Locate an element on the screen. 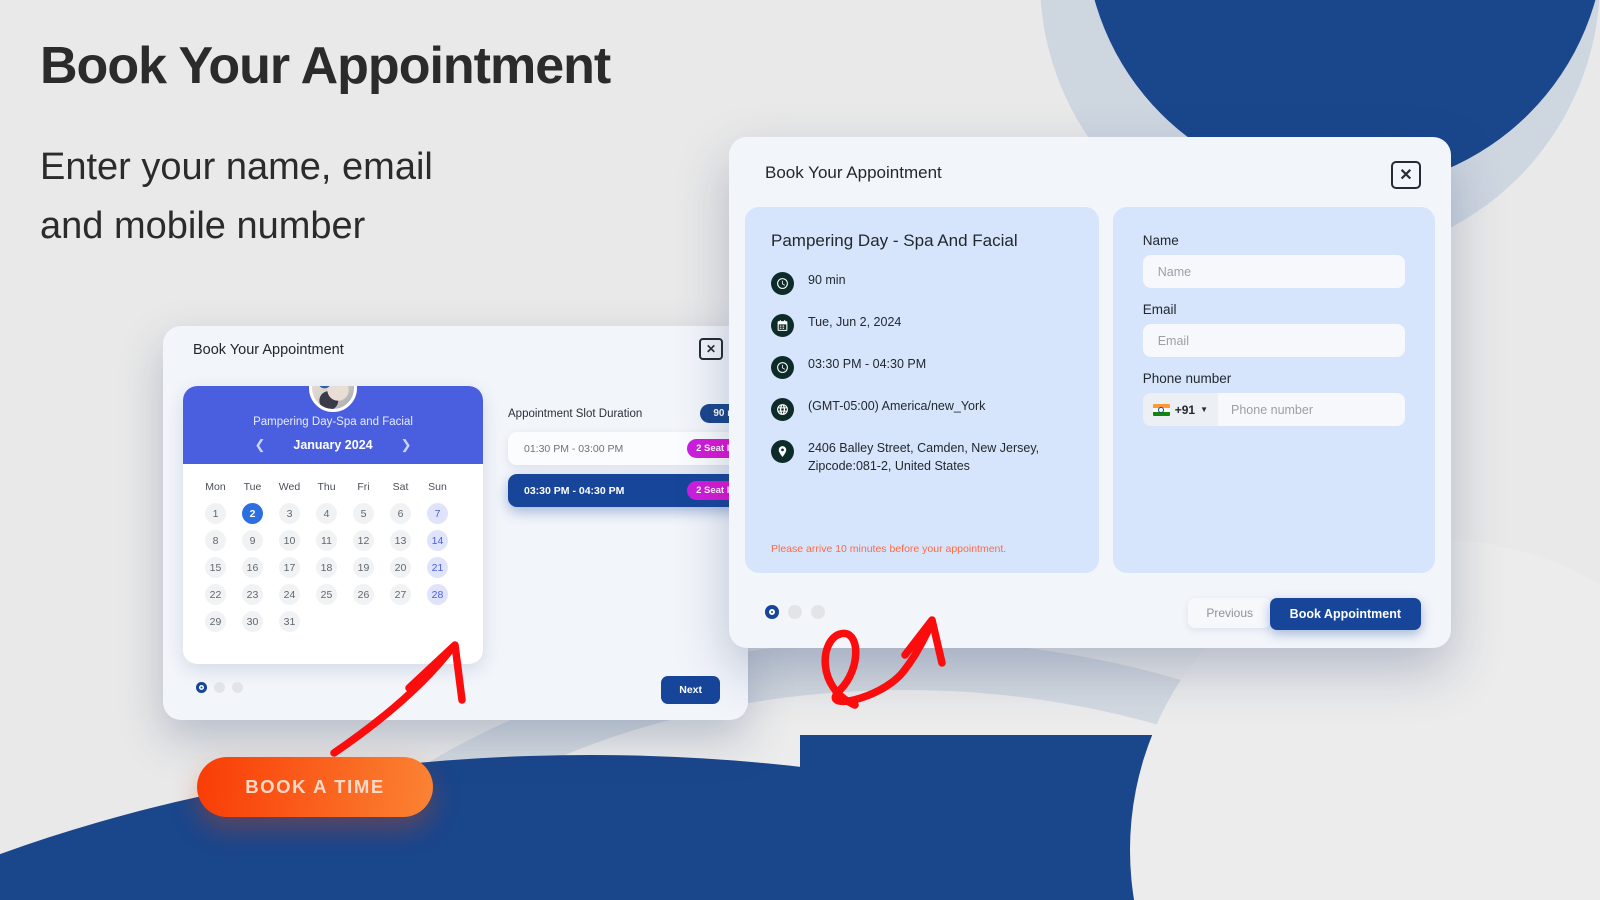  calendar-day: 11 is located at coordinates (326, 540).